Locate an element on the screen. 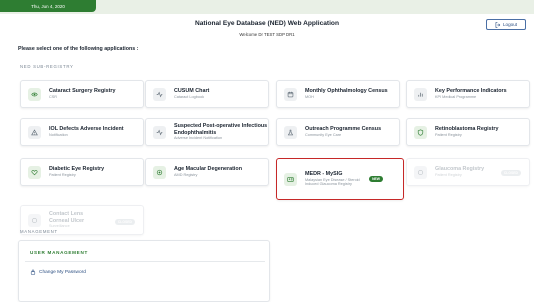 The width and height of the screenshot is (534, 302). user-management-panel: USER MANAGEMENT Change My Password is located at coordinates (144, 271).